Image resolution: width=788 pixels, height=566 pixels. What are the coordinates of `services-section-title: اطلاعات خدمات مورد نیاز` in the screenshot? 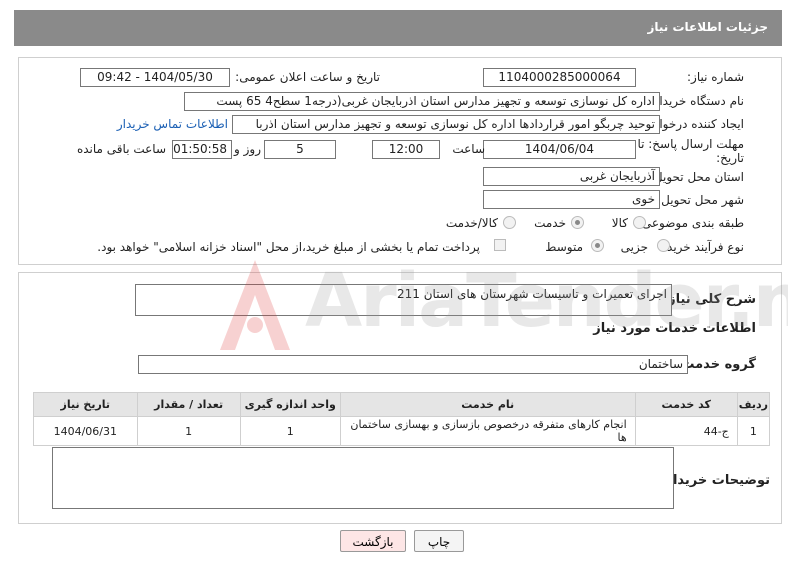 It's located at (674, 328).